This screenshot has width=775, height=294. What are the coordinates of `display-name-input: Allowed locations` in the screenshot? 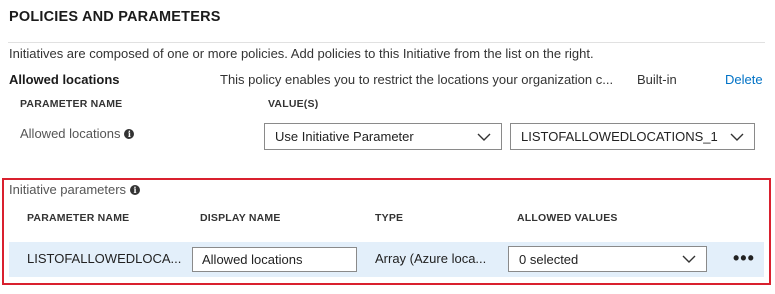 It's located at (274, 259).